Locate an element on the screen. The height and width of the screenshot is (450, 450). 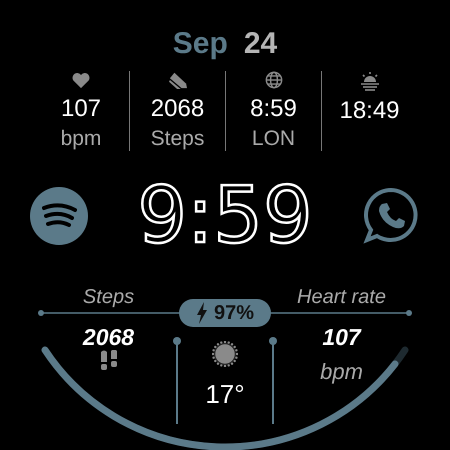
stat-label: bpm is located at coordinates (81, 139).